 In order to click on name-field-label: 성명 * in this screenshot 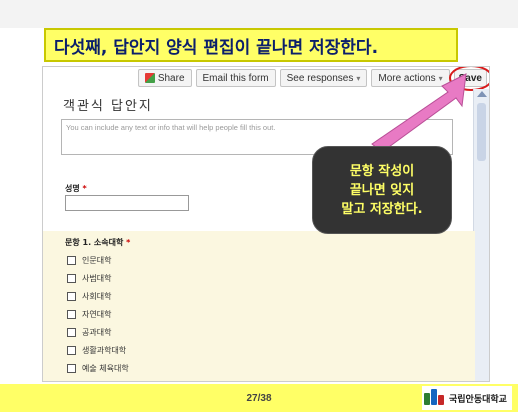, I will do `click(76, 188)`.